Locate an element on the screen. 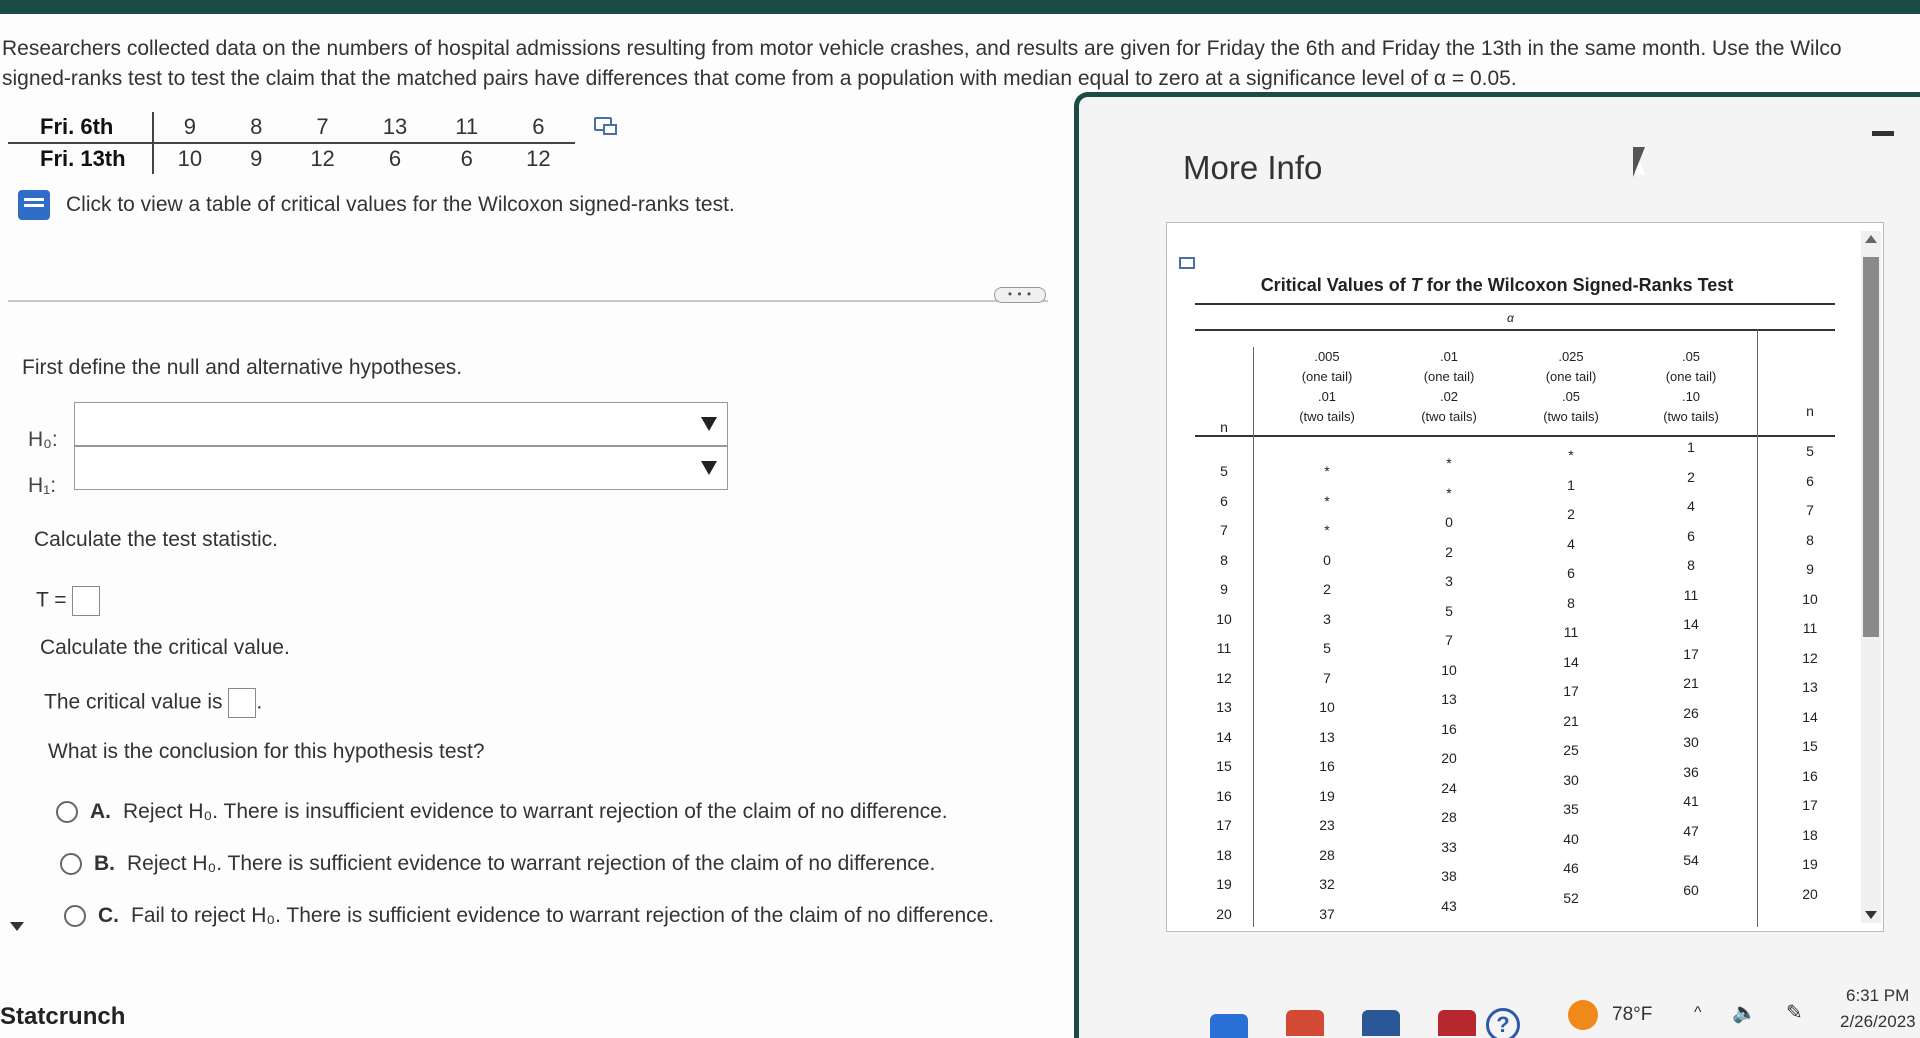 The height and width of the screenshot is (1038, 1920). critical-value-cell: 10 is located at coordinates (1327, 707).